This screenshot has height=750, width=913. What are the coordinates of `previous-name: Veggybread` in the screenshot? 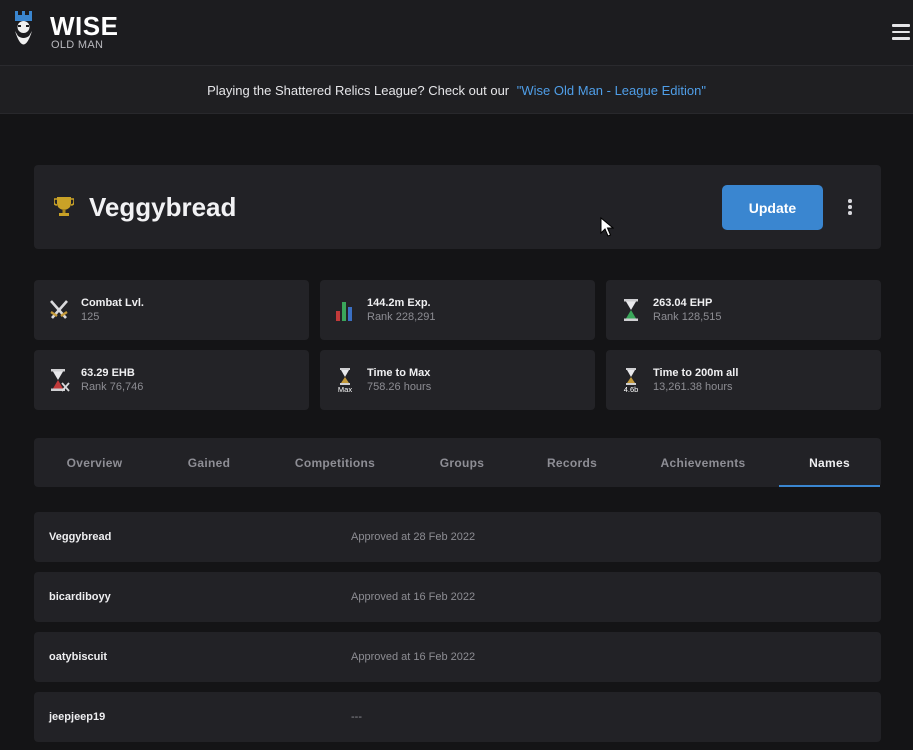 It's located at (80, 537).